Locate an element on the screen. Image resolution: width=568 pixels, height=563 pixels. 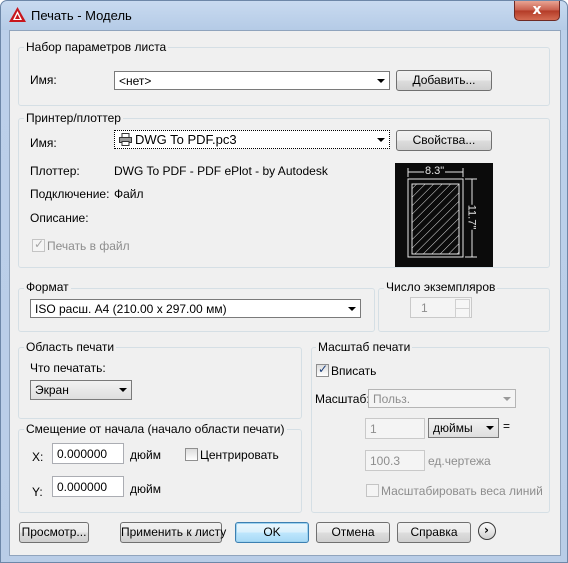
copies-title: Число экземпляров is located at coordinates (441, 287).